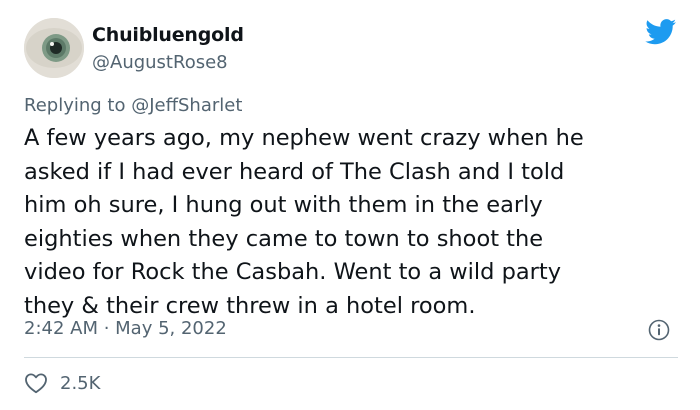  I want to click on avatar, so click(54, 48).